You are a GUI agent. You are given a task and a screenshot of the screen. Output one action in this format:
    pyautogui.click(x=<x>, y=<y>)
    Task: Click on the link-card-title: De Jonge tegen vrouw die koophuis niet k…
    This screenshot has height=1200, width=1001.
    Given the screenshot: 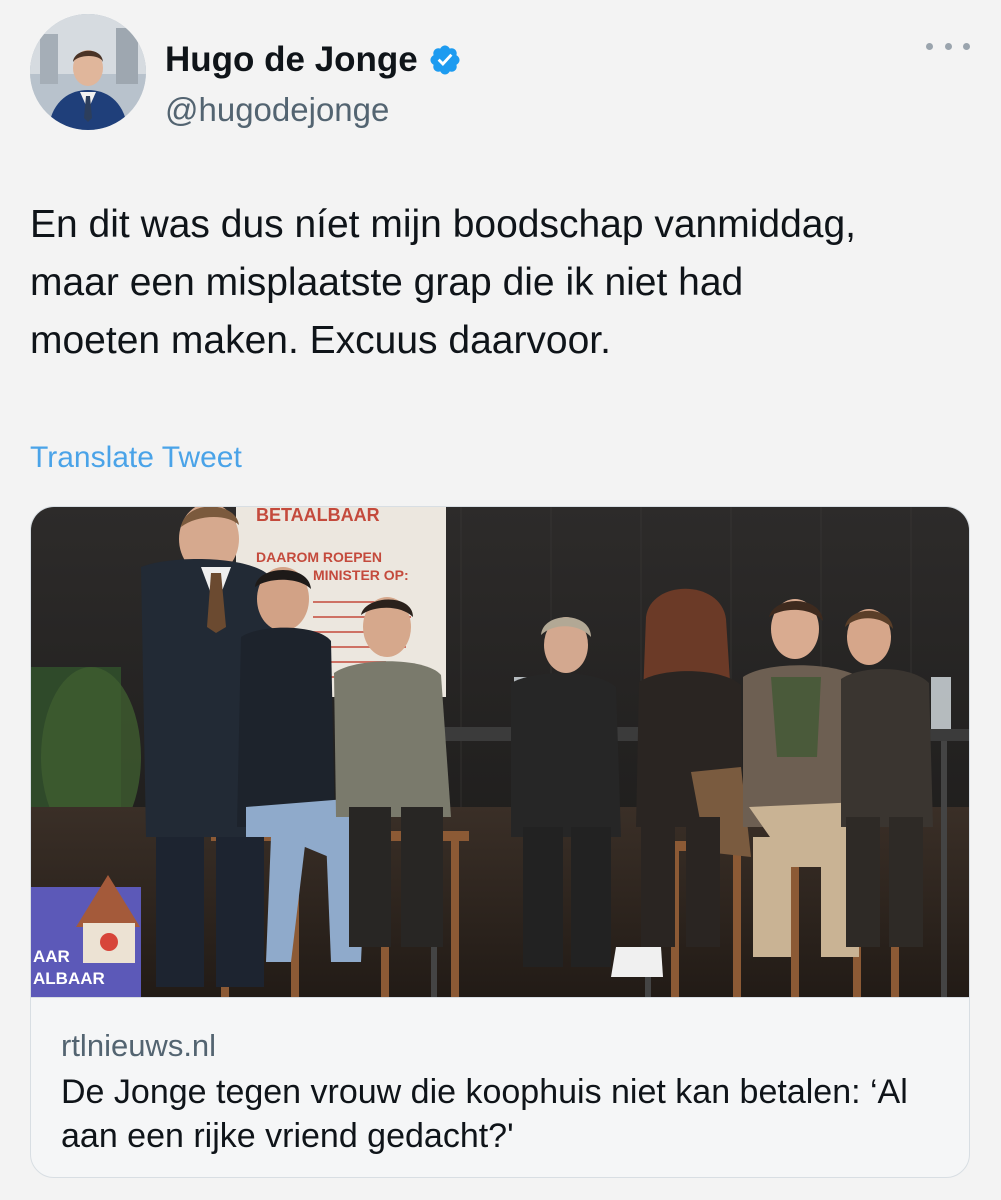 What is the action you would take?
    pyautogui.click(x=484, y=1114)
    